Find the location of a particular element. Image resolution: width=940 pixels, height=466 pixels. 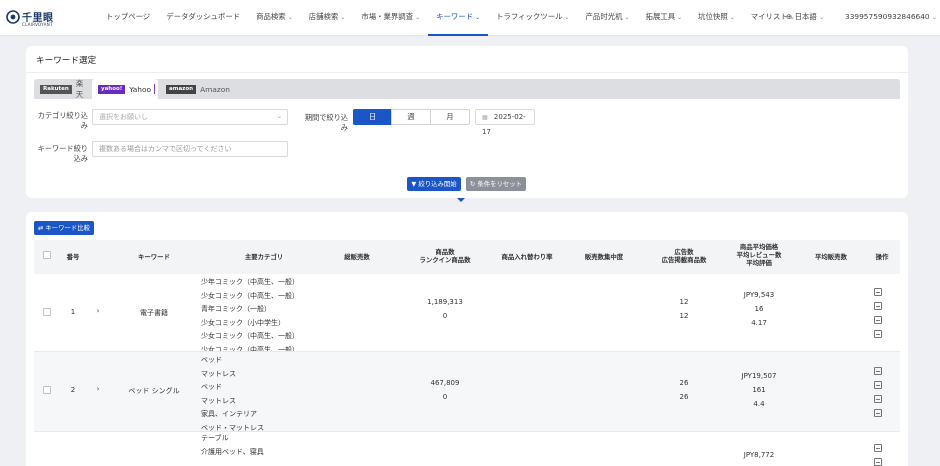

nav-item-label: 坑位快照 is located at coordinates (713, 16).